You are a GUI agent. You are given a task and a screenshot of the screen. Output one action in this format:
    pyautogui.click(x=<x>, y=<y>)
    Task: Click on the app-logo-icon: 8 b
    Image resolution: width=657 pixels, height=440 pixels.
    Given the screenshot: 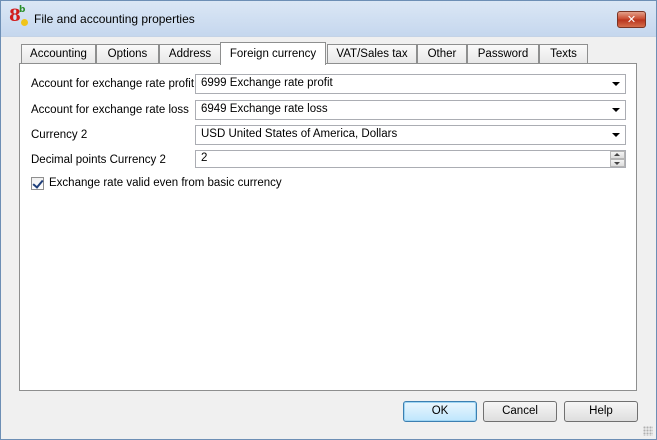 What is the action you would take?
    pyautogui.click(x=19, y=16)
    